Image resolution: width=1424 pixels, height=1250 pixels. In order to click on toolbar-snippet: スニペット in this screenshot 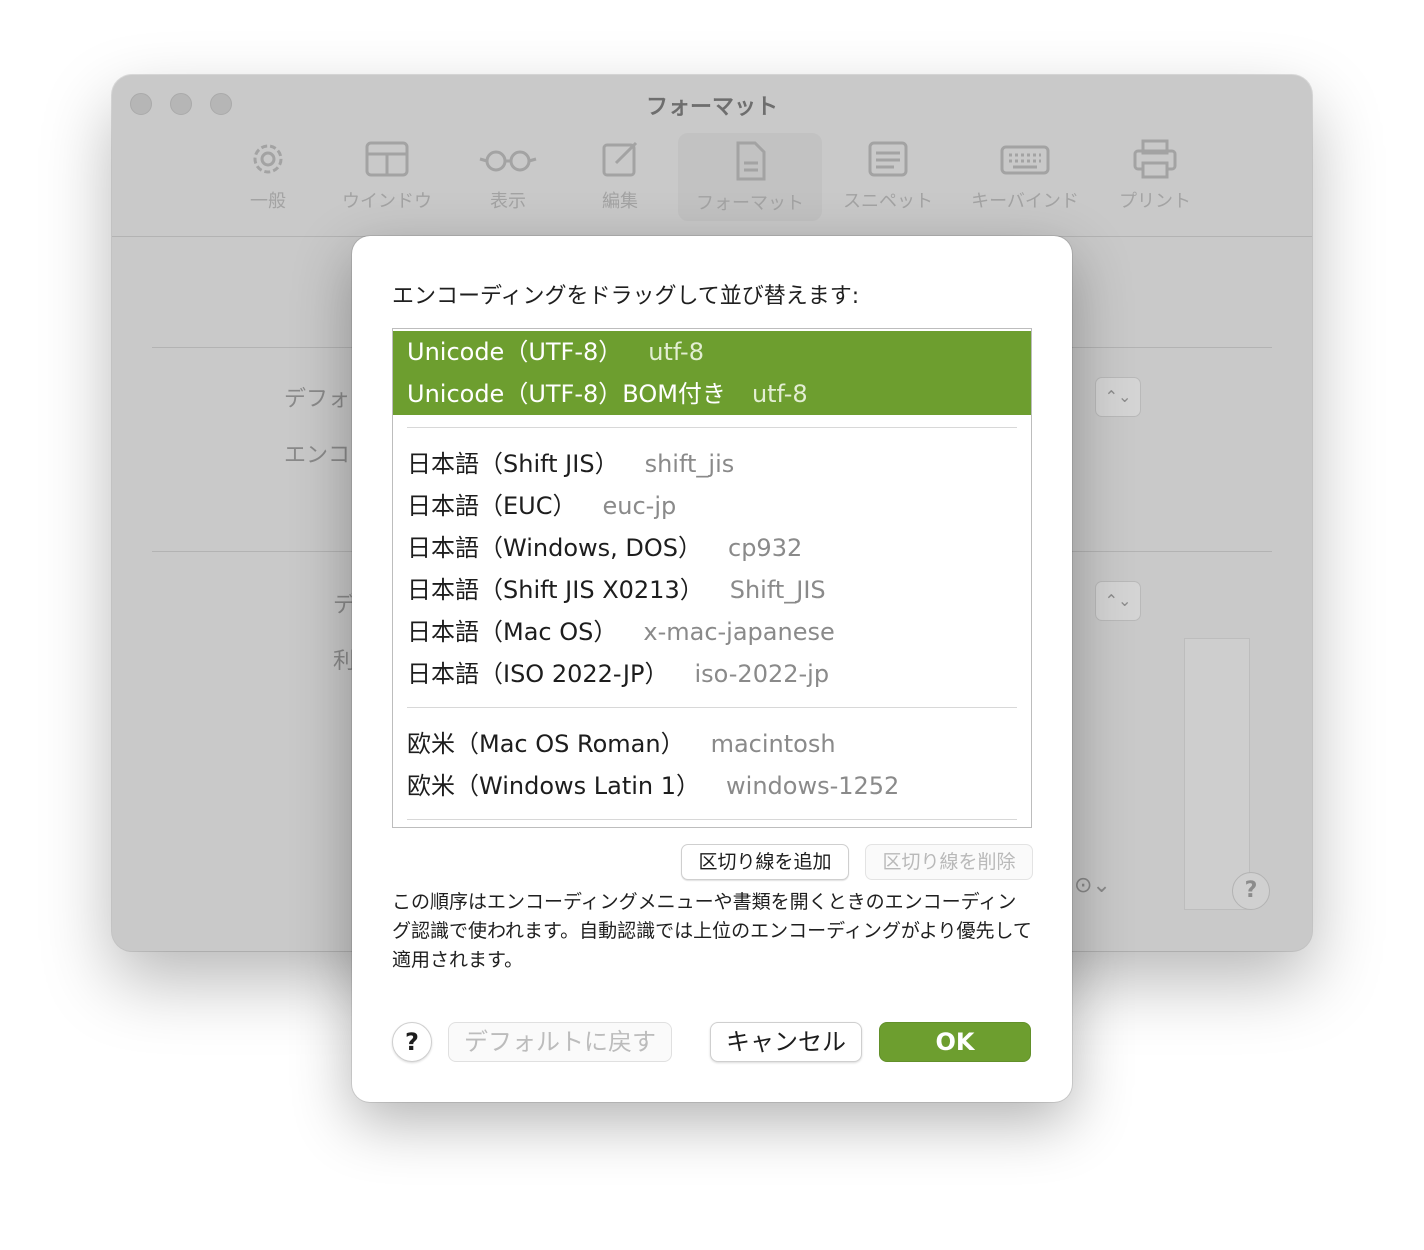, I will do `click(888, 175)`.